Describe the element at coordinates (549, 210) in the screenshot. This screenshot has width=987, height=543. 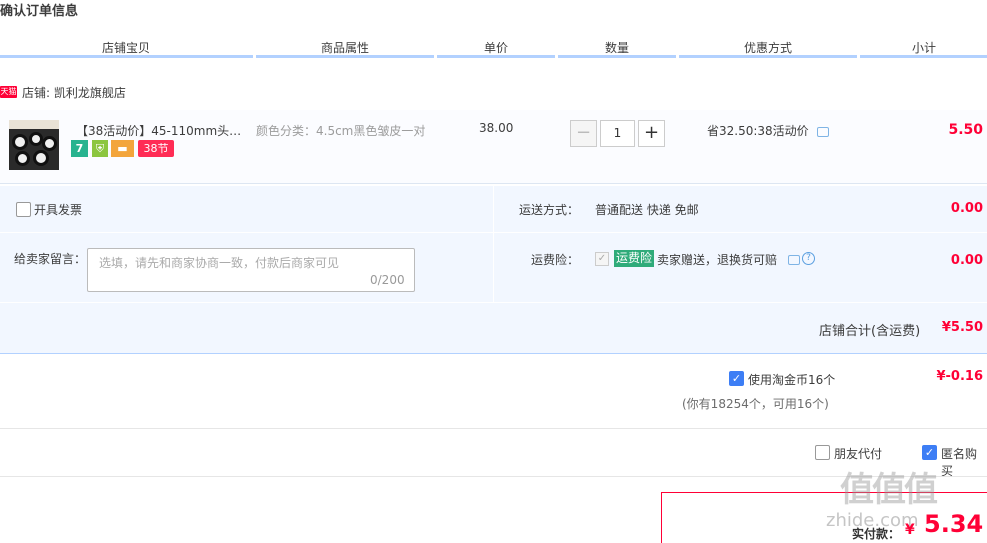
I see `shipping-label: 运送方式：` at that location.